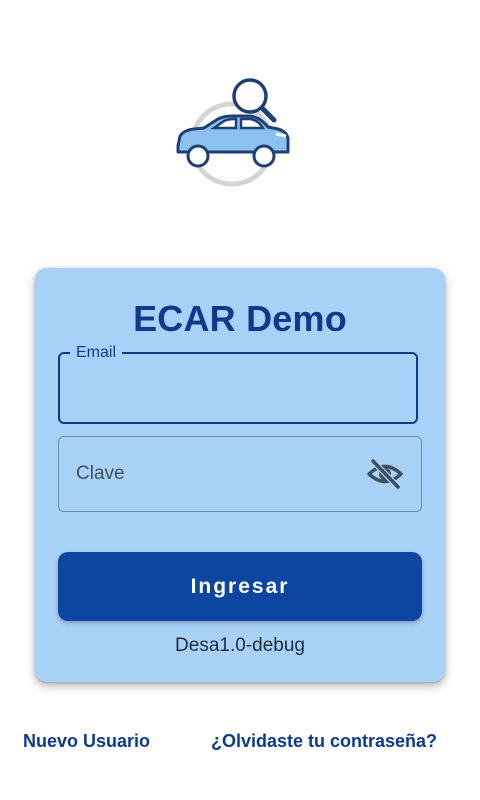 This screenshot has width=480, height=800. Describe the element at coordinates (86, 741) in the screenshot. I see `new-user-link: Nuevo Usuario` at that location.